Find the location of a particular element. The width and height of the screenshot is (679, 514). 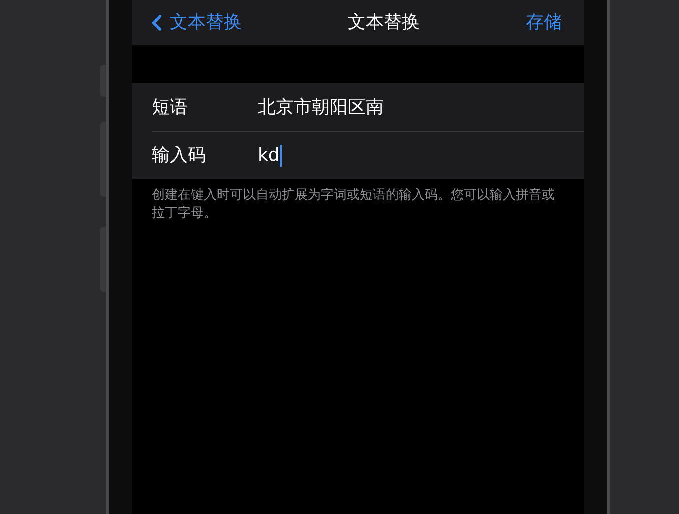

save-button: 存储 is located at coordinates (544, 22).